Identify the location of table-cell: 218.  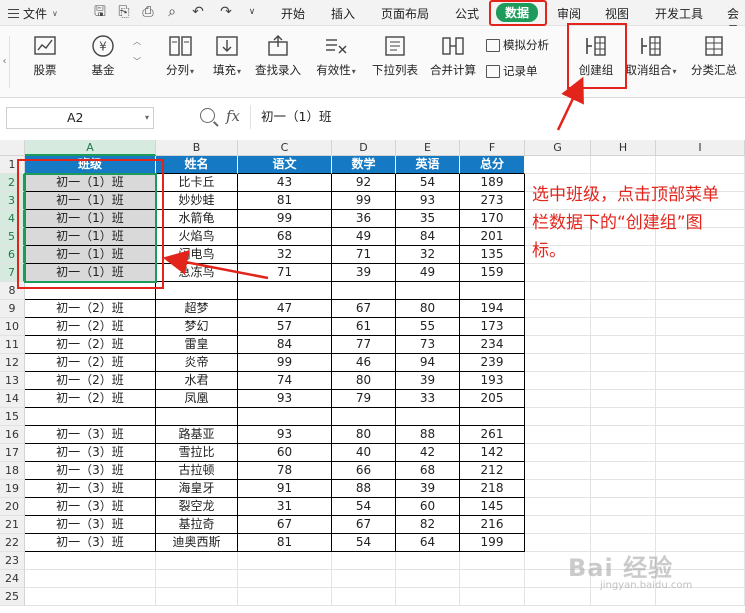
(492, 489).